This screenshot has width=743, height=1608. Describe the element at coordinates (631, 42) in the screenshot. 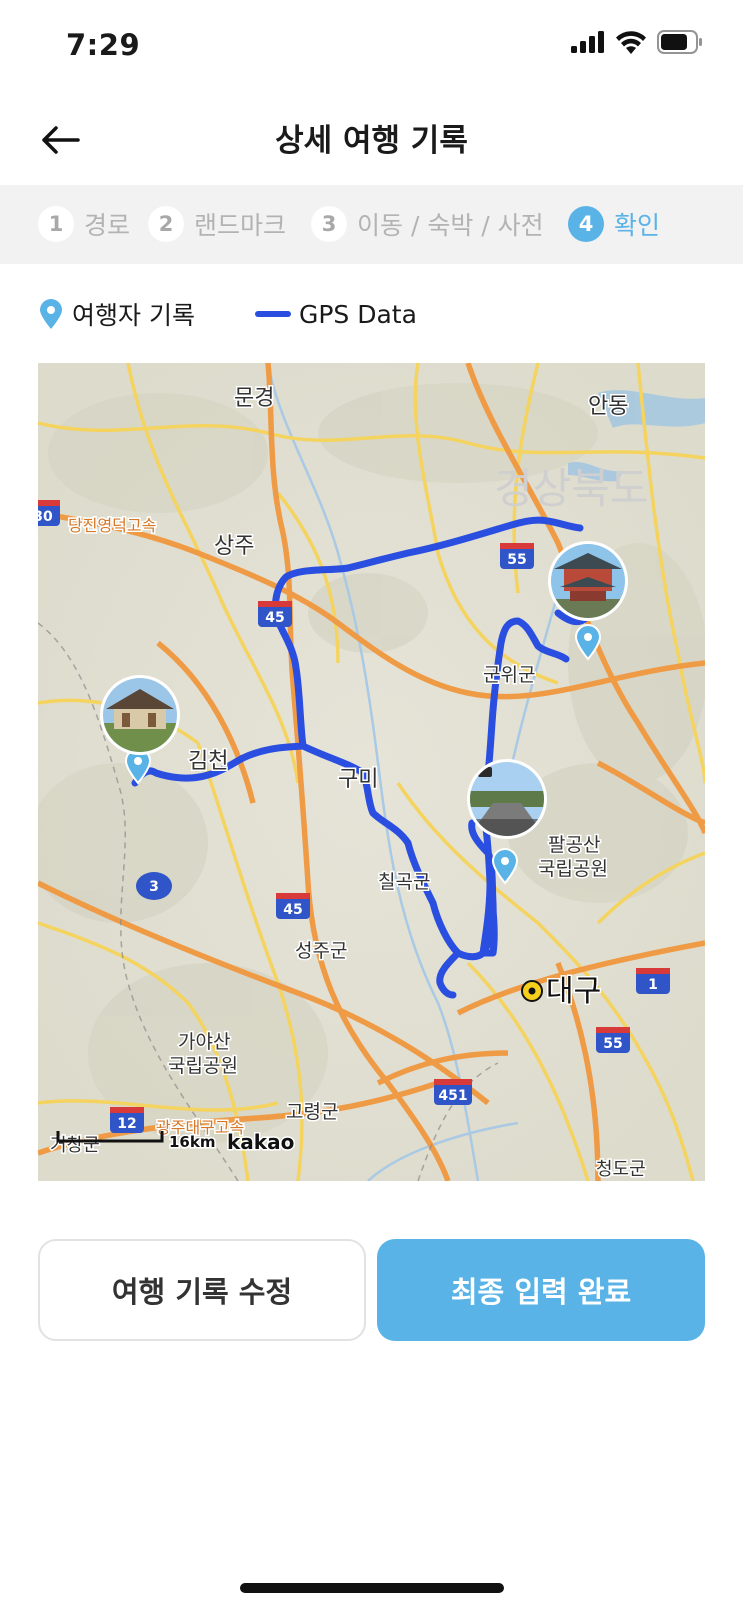

I see `wifi-icon` at that location.